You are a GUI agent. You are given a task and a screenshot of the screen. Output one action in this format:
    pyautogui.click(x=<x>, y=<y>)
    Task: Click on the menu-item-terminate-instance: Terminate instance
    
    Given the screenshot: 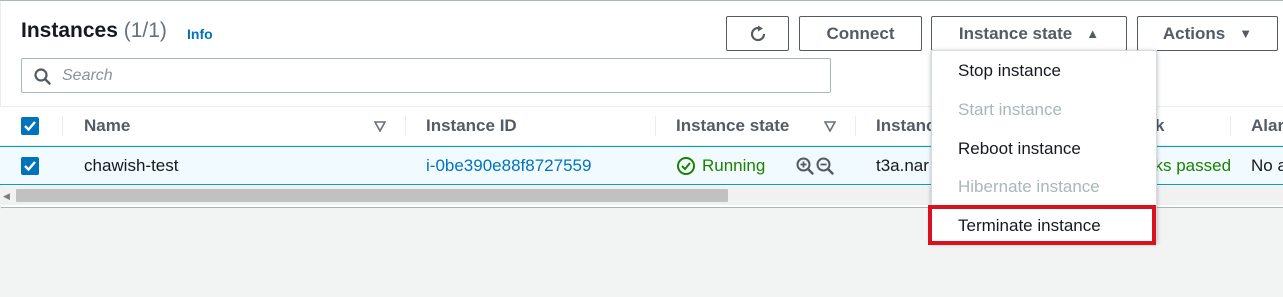 What is the action you would take?
    pyautogui.click(x=1029, y=226)
    